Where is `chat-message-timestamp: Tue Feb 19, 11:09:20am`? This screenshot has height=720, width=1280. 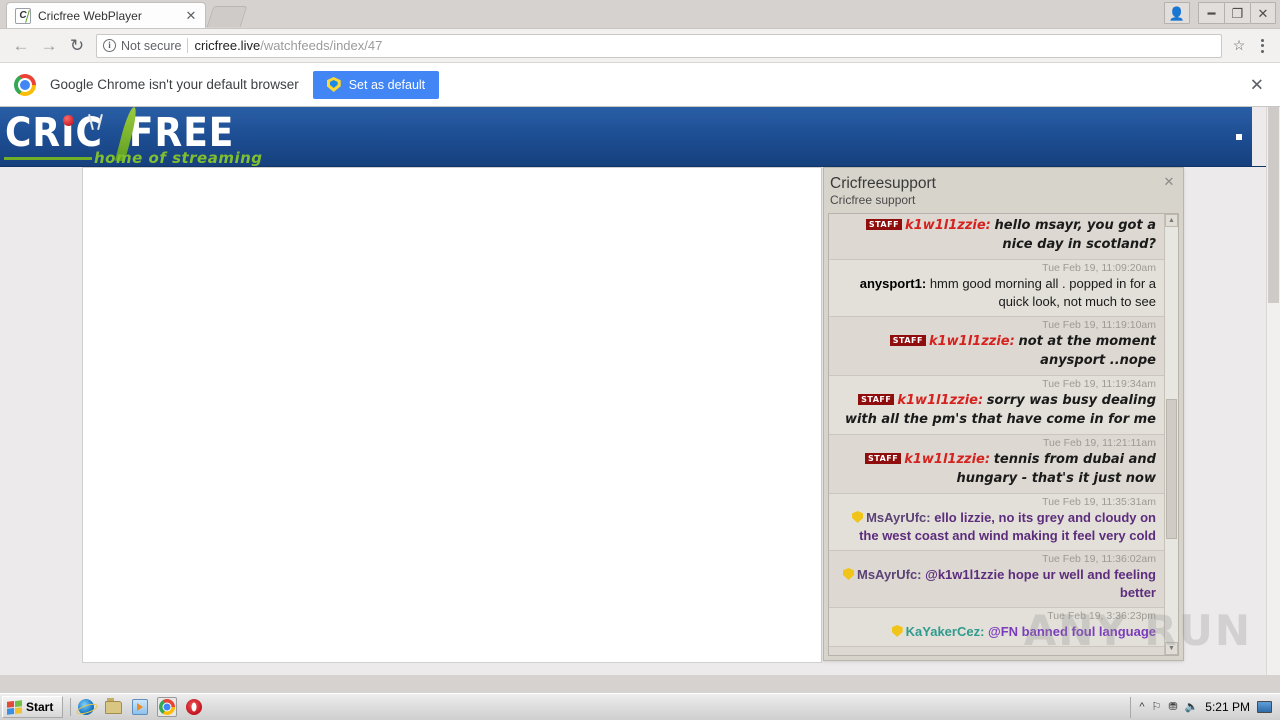
chat-message-timestamp: Tue Feb 19, 11:09:20am is located at coordinates (1099, 268).